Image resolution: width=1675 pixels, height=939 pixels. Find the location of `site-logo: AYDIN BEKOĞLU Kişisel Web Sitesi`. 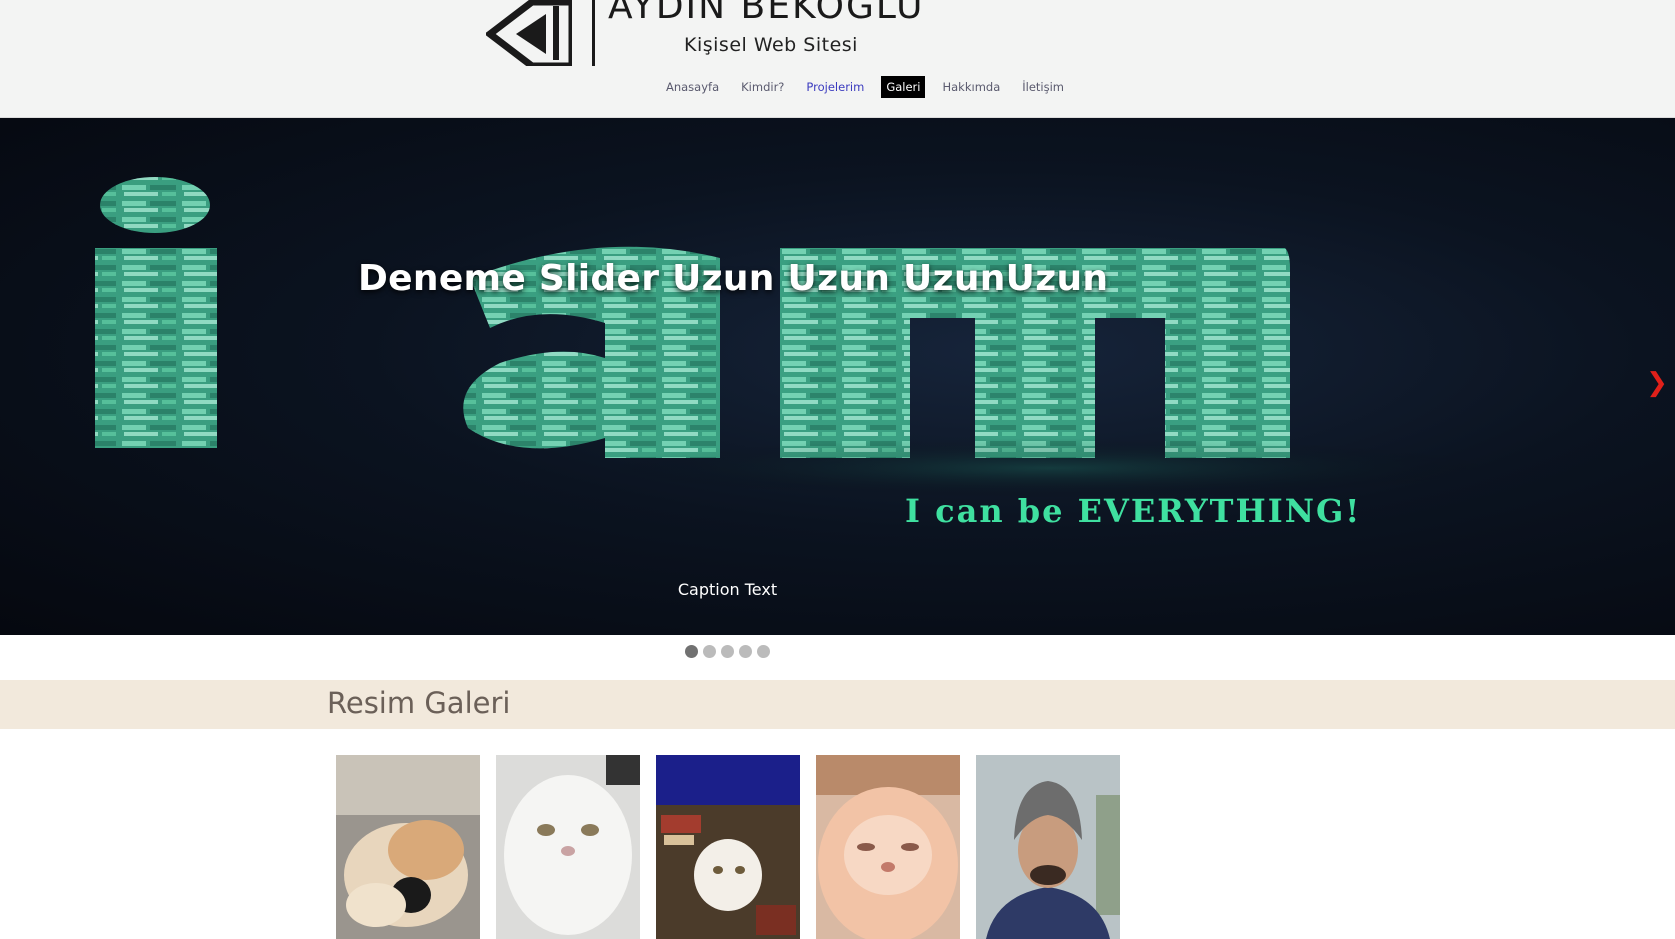

site-logo: AYDIN BEKOĞLU Kişisel Web Sitesi is located at coordinates (736, 35).